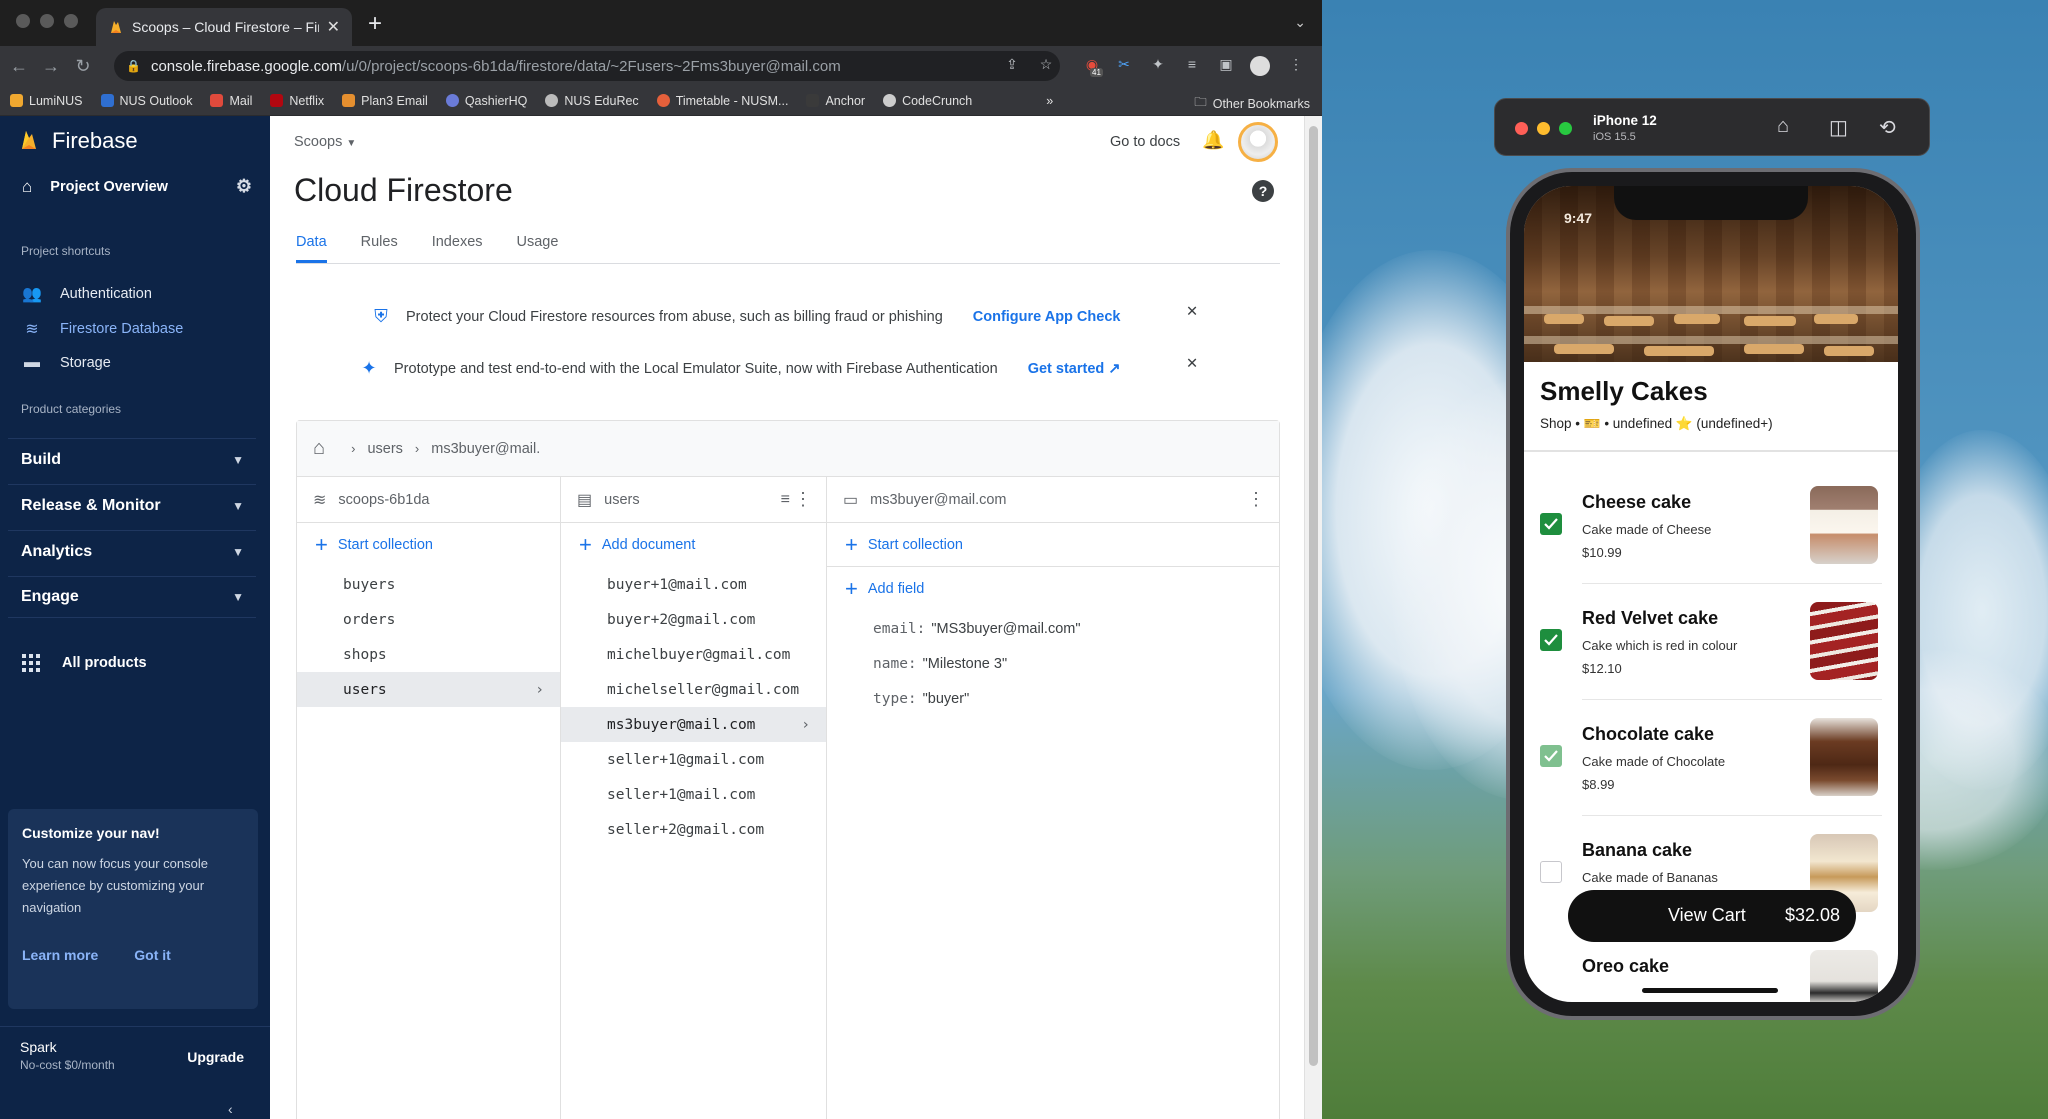 The image size is (2048, 1119). I want to click on project-overview-link: ⌂ Project Overview ⚙, so click(137, 187).